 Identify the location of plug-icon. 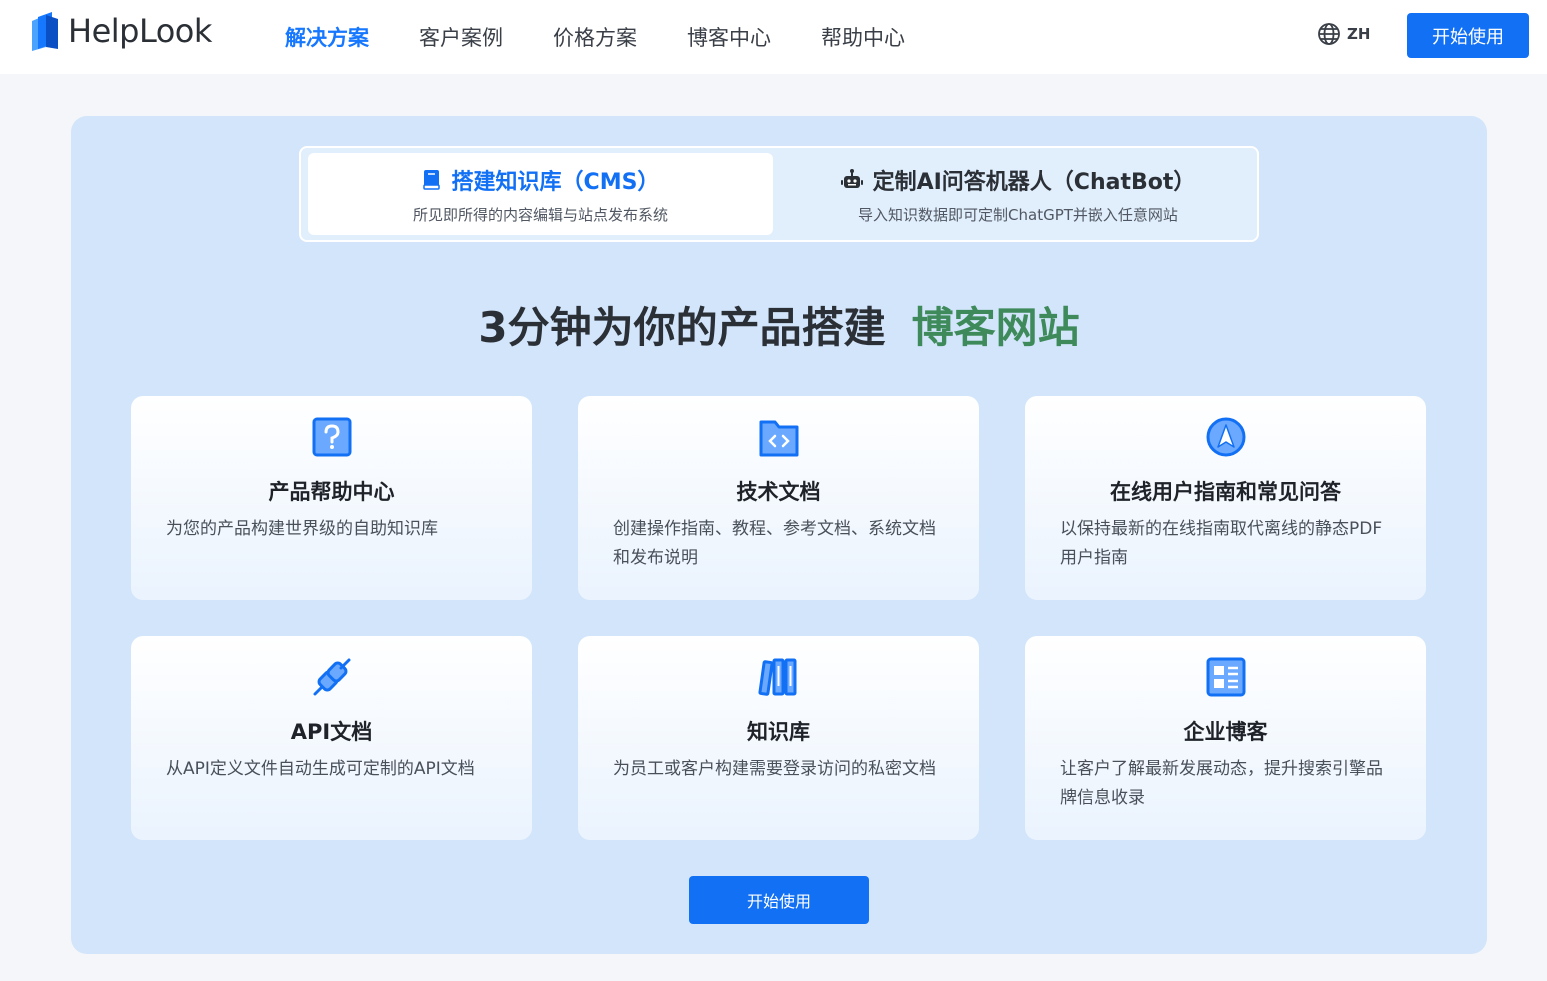
(332, 677).